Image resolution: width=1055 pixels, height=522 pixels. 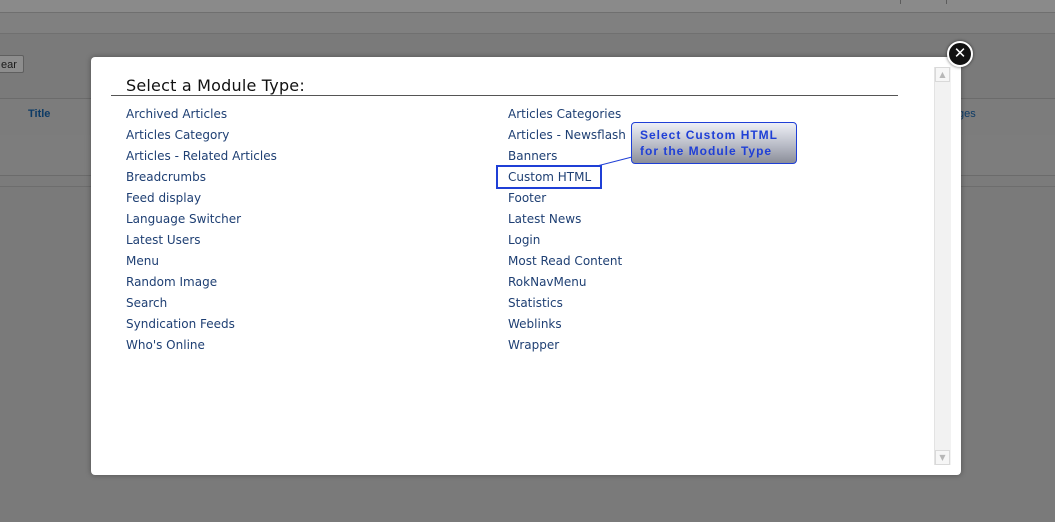 I want to click on list-item: Articles - Newsflash, so click(x=567, y=136).